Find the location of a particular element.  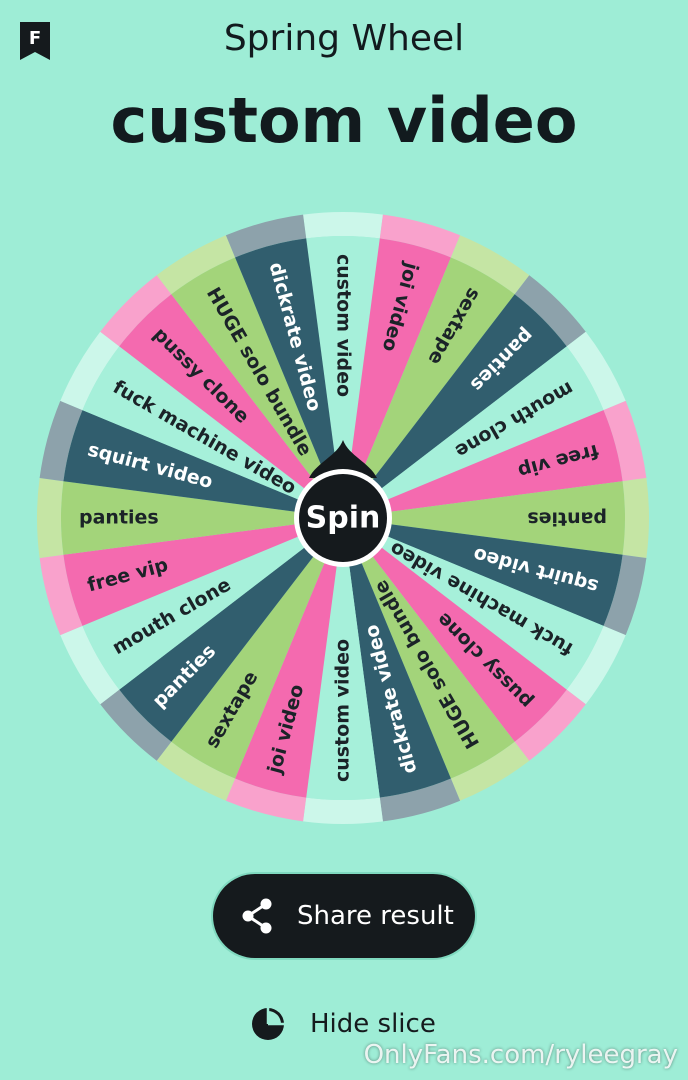

hide-slice-label: Hide slice is located at coordinates (373, 1024).